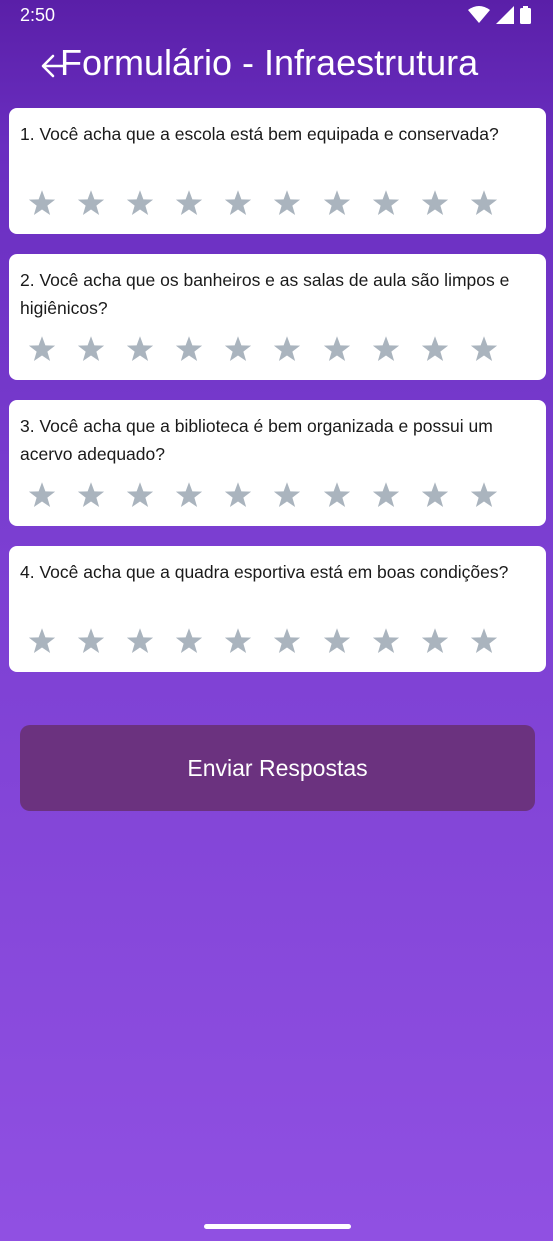 The height and width of the screenshot is (1241, 553). I want to click on status-icons, so click(499, 15).